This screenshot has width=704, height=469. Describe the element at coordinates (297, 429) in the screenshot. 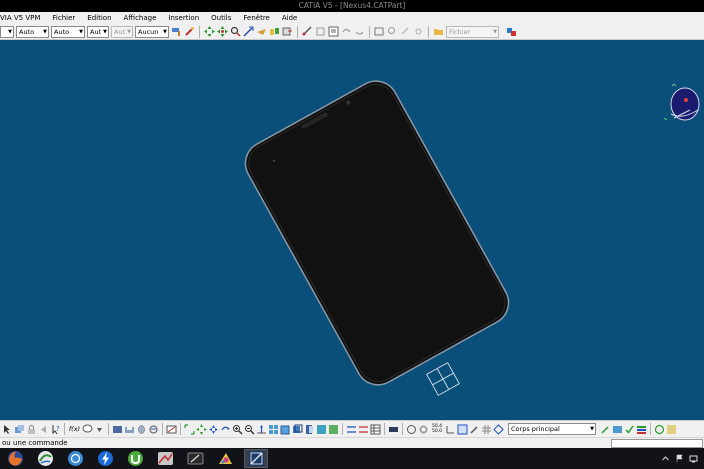

I see `shading-icon` at that location.